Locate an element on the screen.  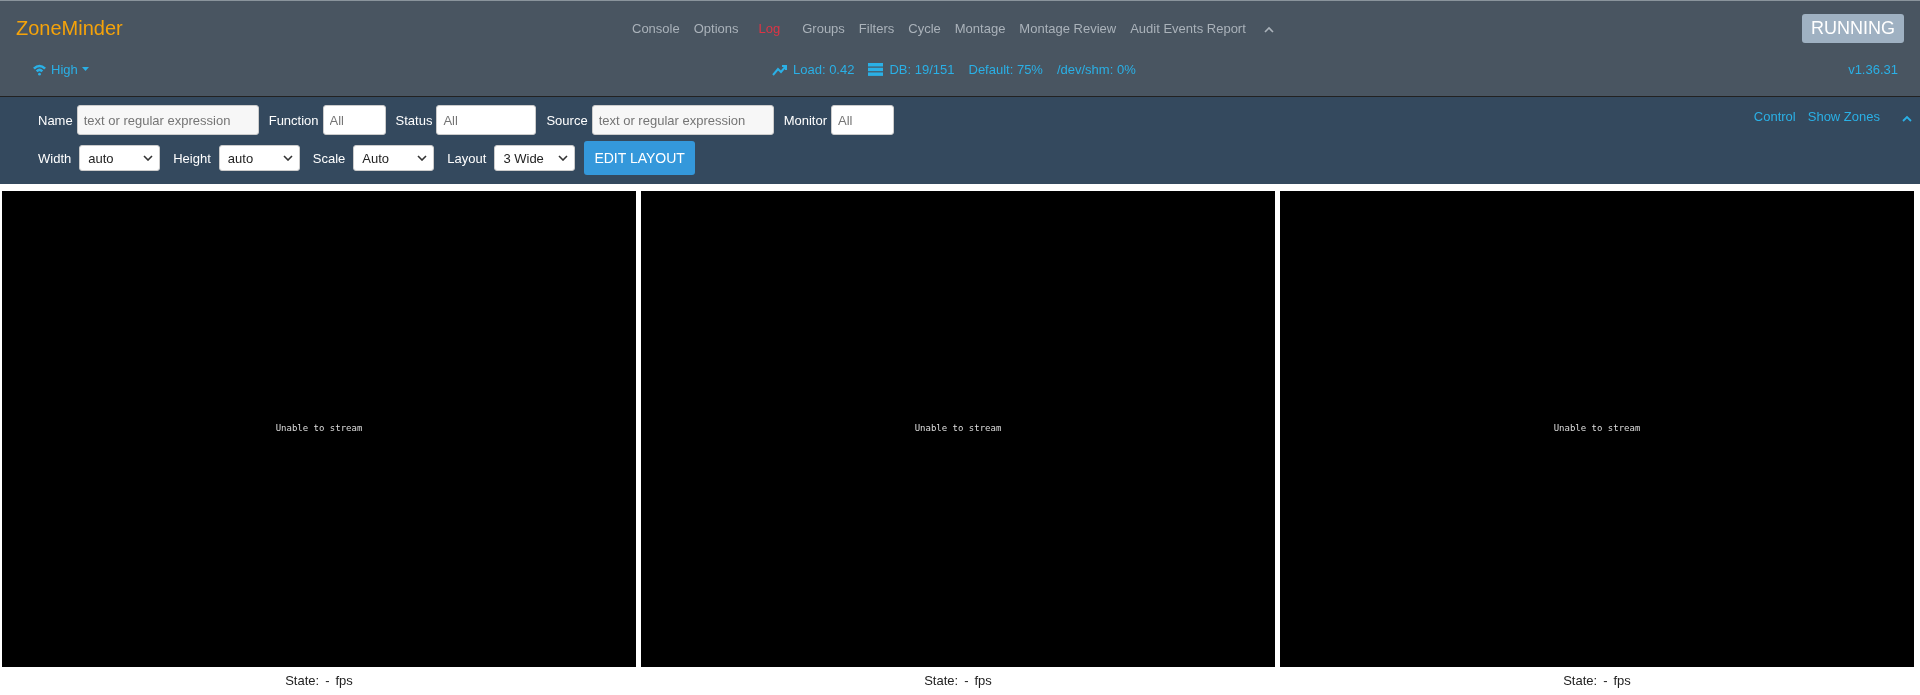
field-label: Monitor is located at coordinates (805, 120).